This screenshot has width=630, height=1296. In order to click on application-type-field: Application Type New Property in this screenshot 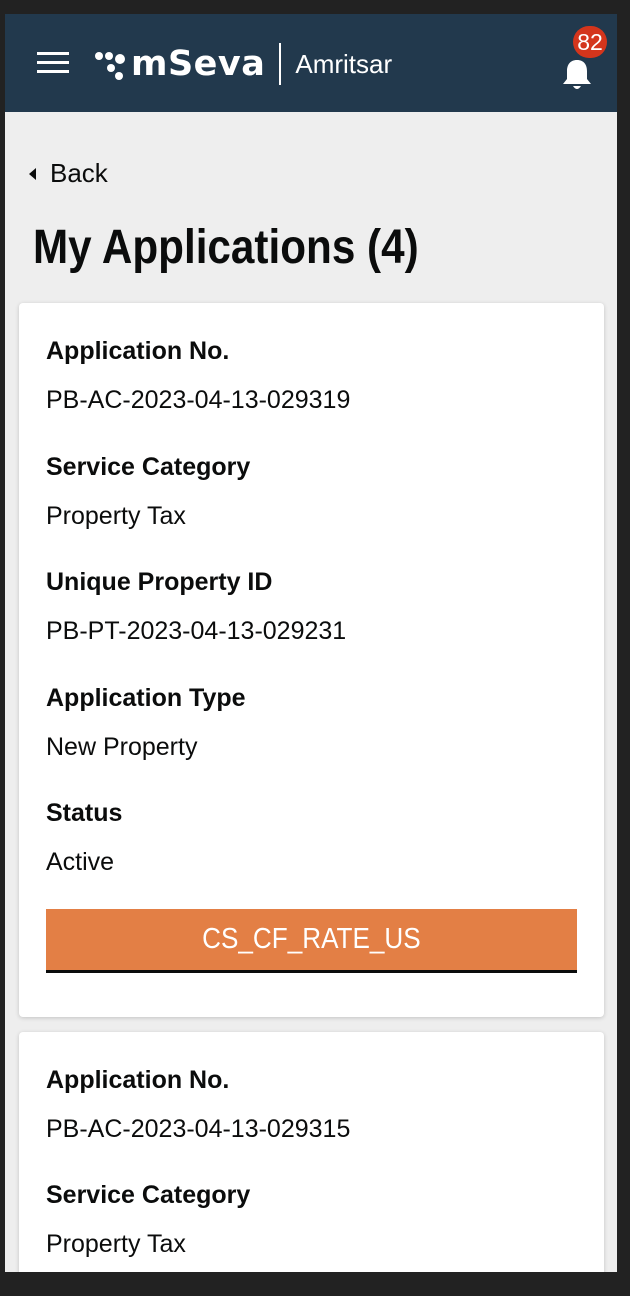, I will do `click(146, 723)`.